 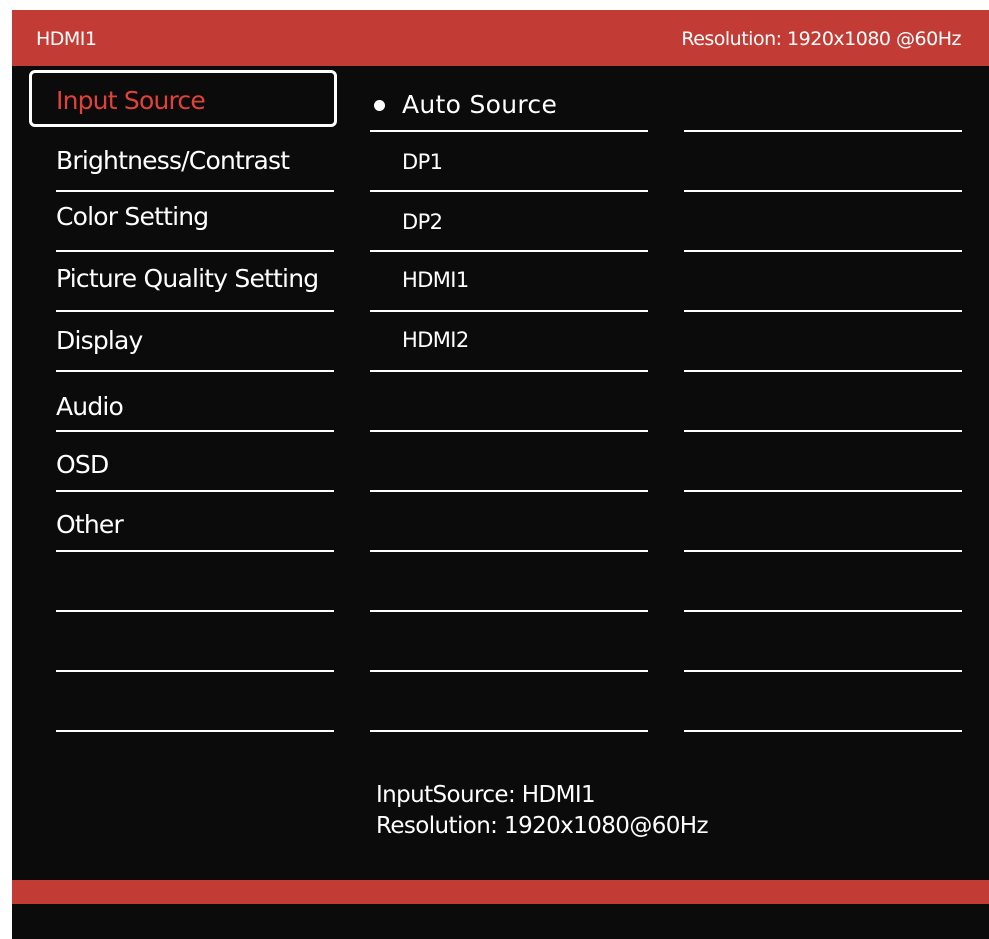 I want to click on menu-item-input-source: Input Source, so click(x=195, y=102).